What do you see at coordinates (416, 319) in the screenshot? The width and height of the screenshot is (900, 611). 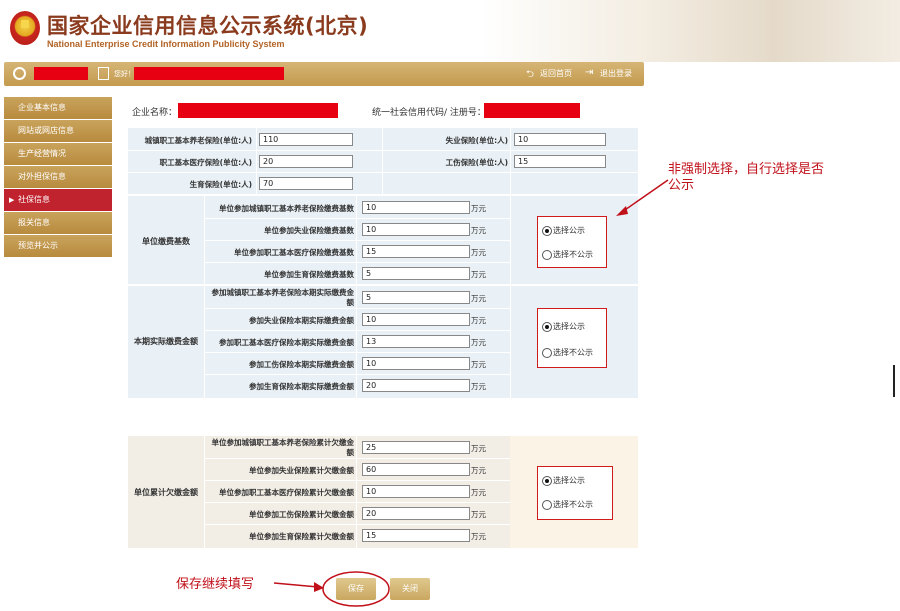 I see `unemployment-actual-input: 10` at bounding box center [416, 319].